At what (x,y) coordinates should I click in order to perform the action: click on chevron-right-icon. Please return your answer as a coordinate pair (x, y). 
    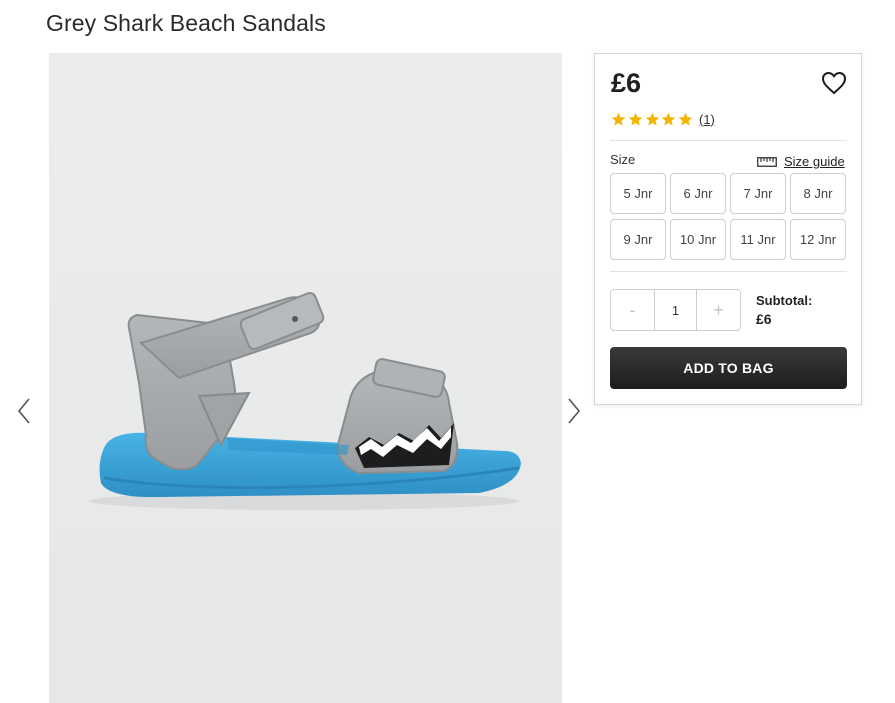
    Looking at the image, I should click on (574, 411).